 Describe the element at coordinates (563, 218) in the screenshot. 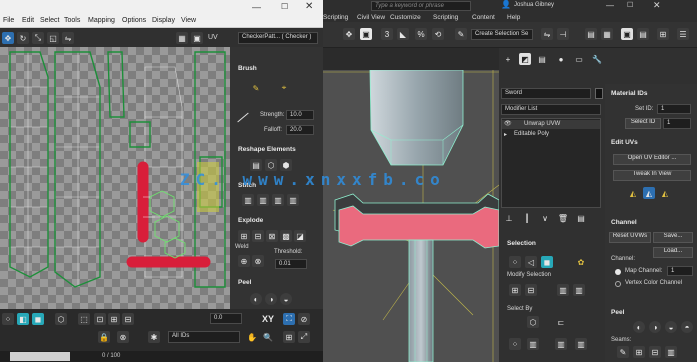

I see `remove-modifier-icon: 🗑` at that location.